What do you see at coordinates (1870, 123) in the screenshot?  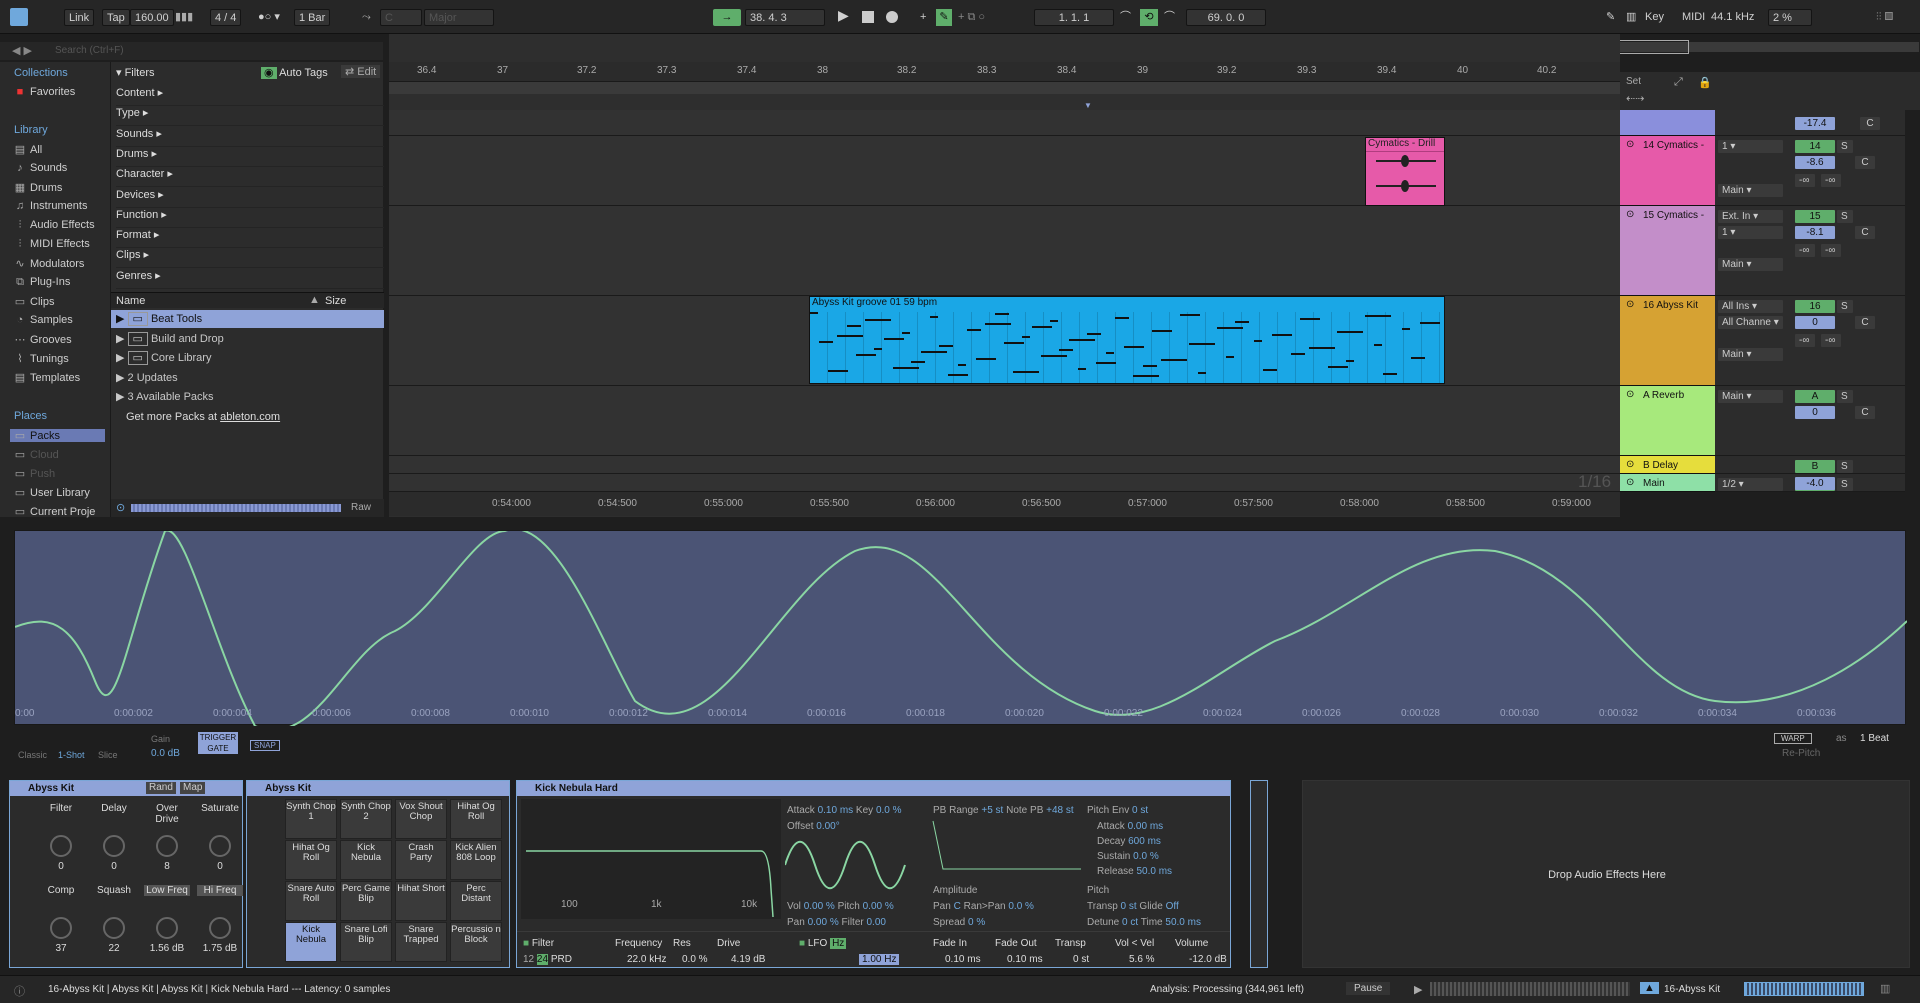 I see `top-pan-field: C` at bounding box center [1870, 123].